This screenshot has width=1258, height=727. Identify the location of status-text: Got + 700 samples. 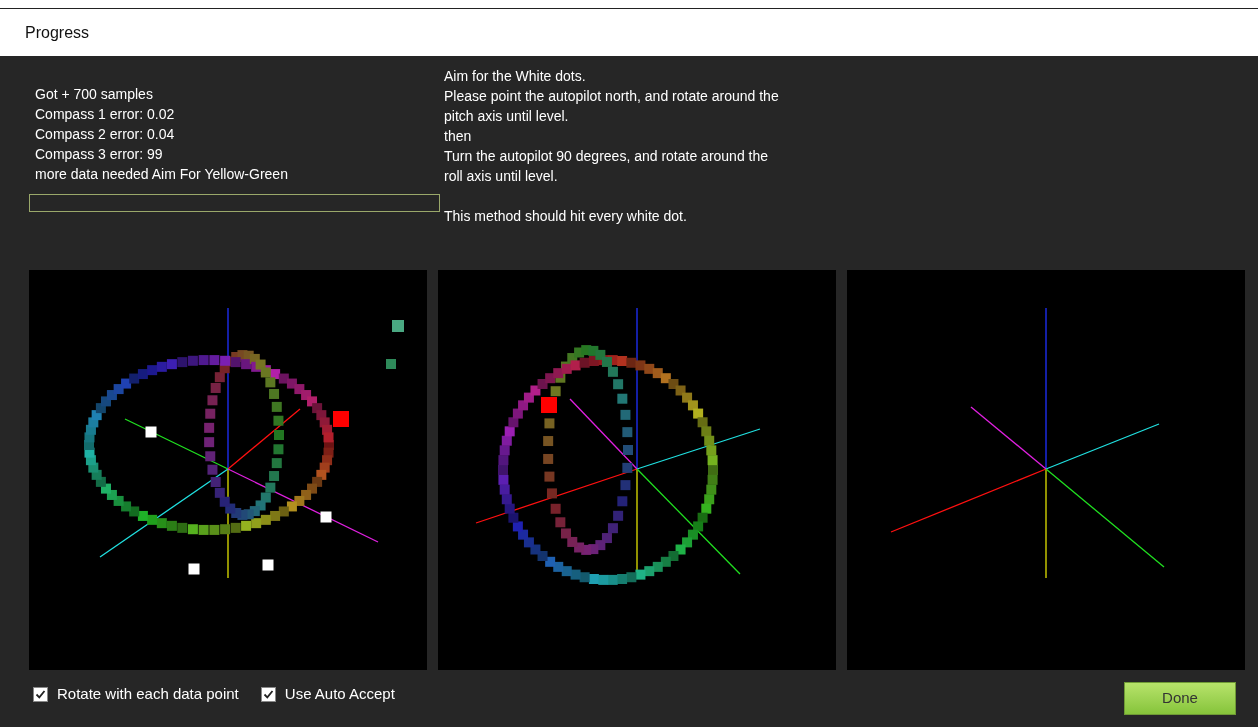
(94, 94).